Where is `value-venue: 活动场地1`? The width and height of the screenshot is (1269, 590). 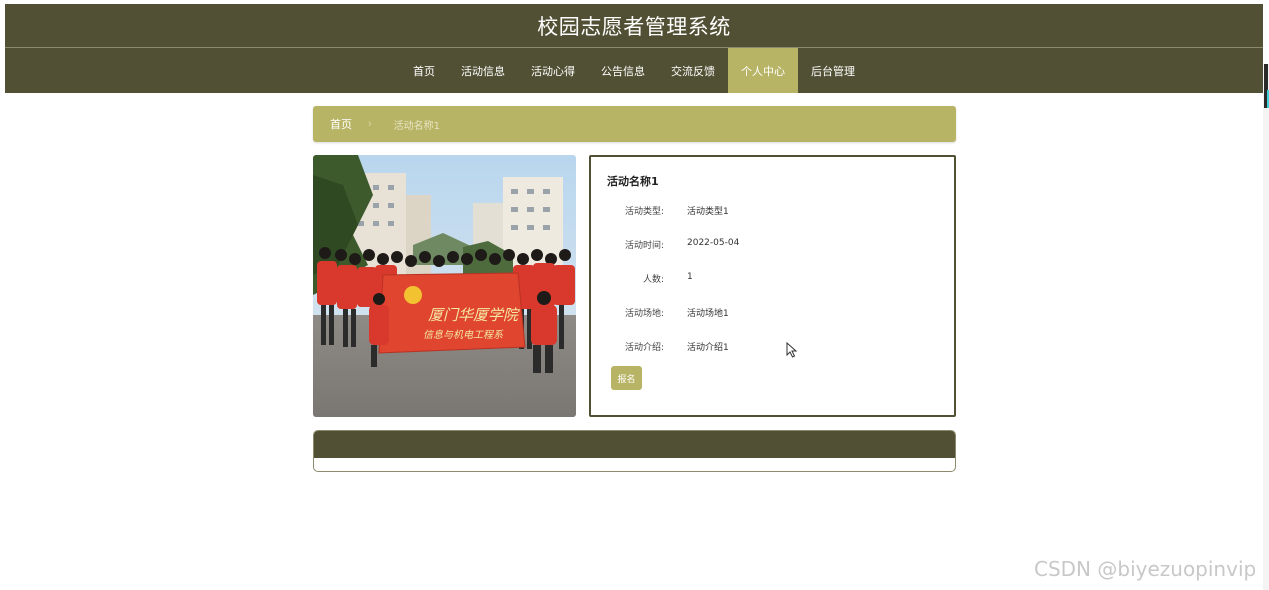 value-venue: 活动场地1 is located at coordinates (708, 314).